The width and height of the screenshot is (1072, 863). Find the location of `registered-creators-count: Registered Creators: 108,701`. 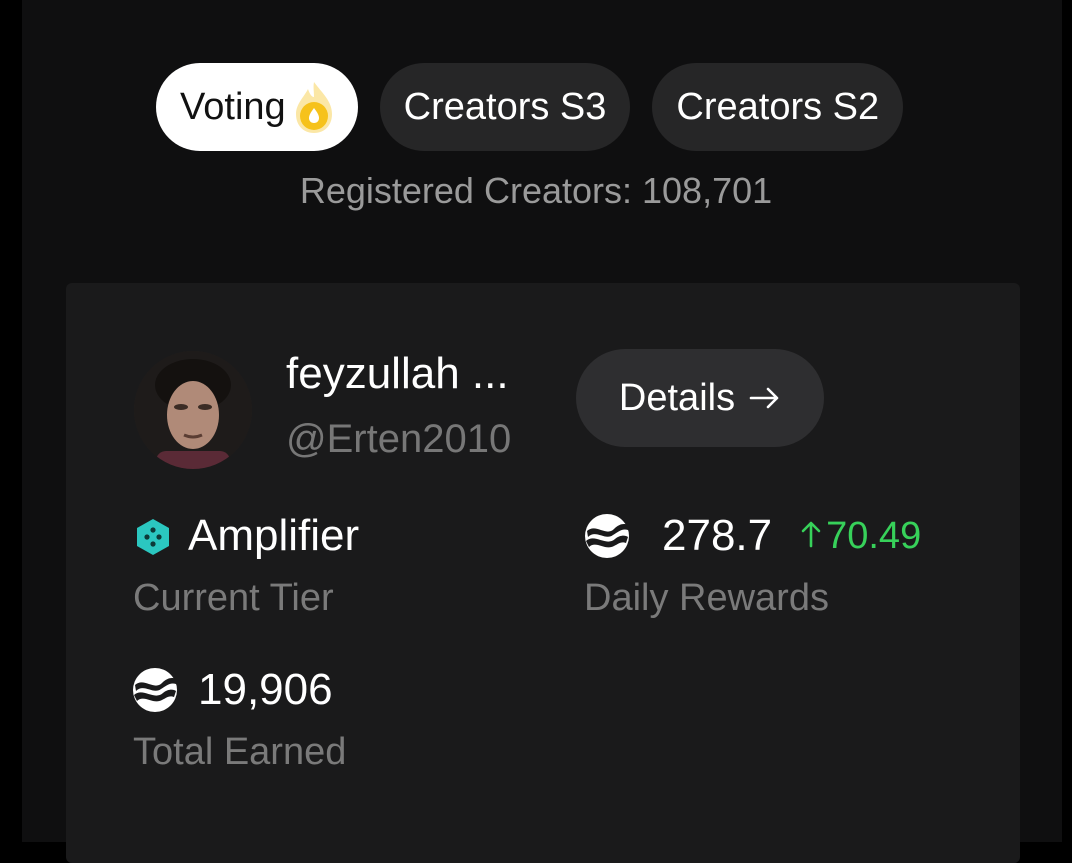

registered-creators-count: Registered Creators: 108,701 is located at coordinates (536, 190).